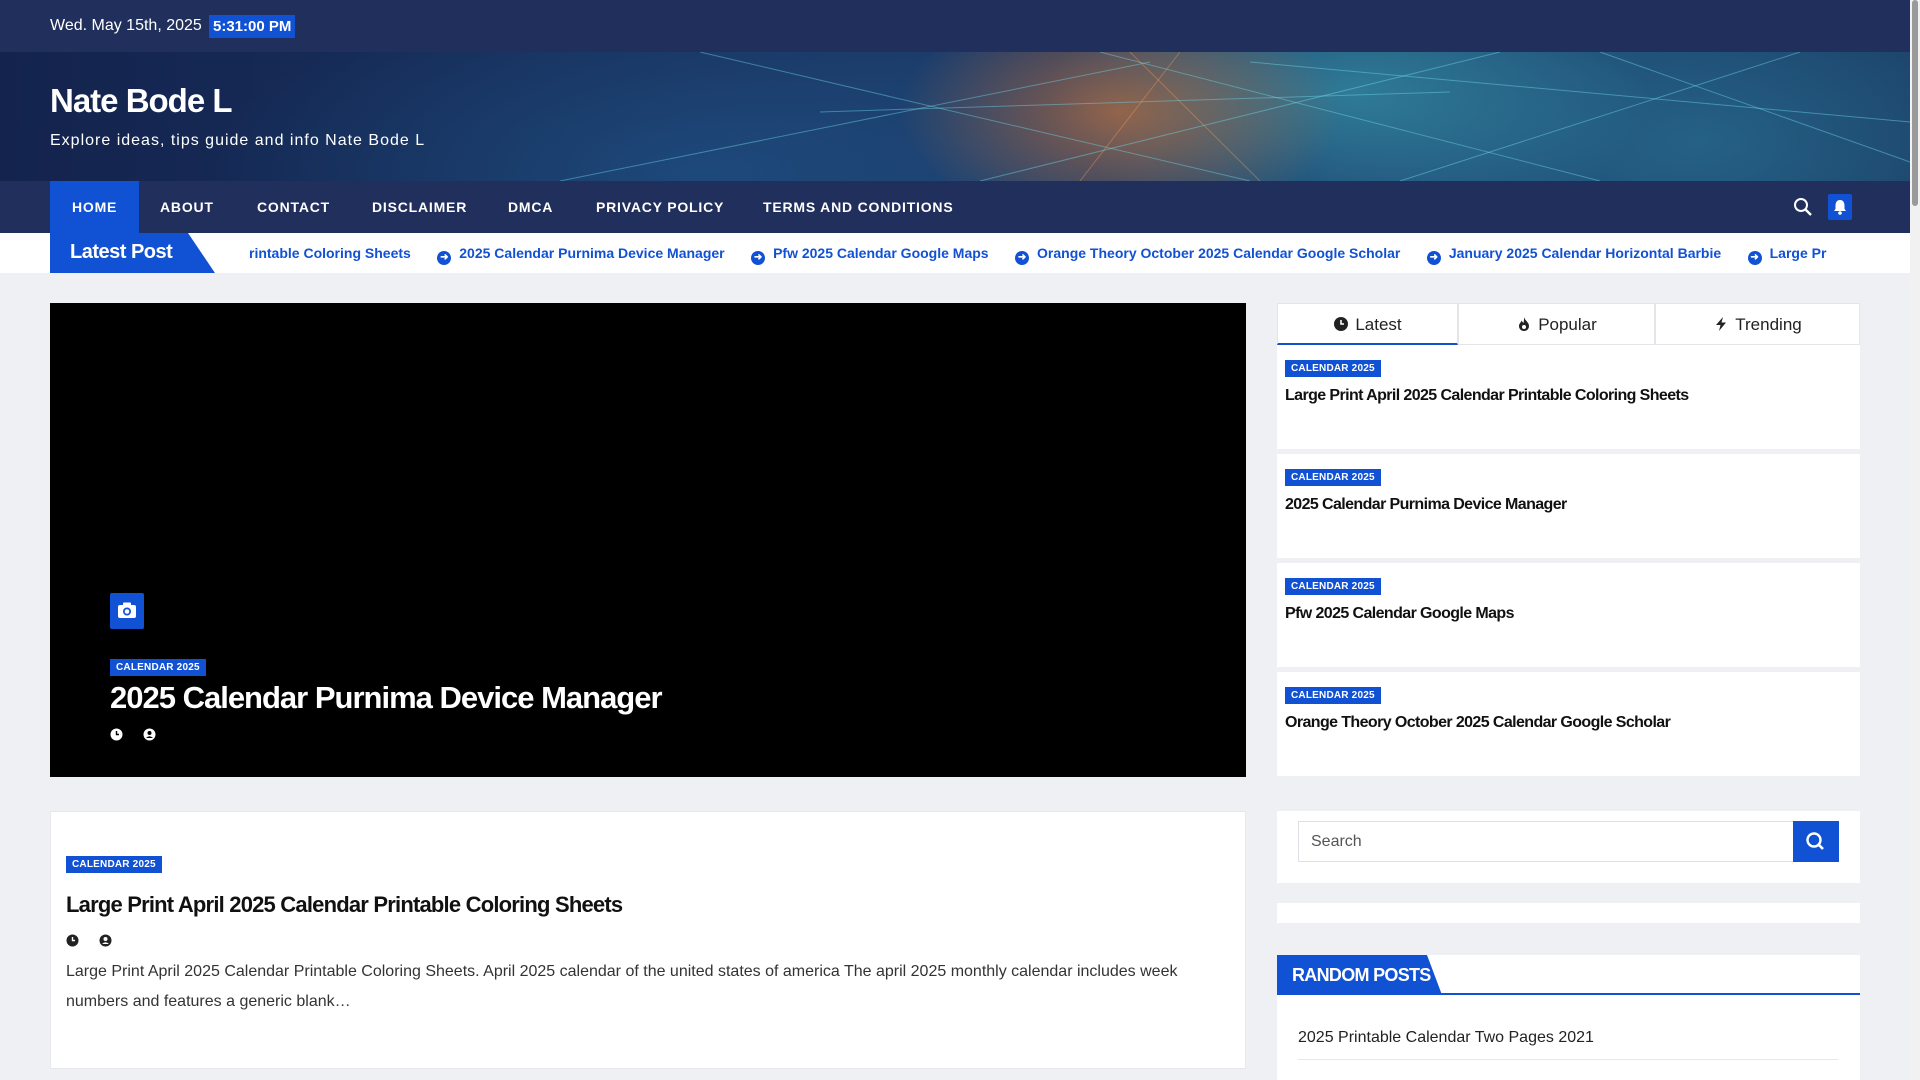 Image resolution: width=1920 pixels, height=1080 pixels. Describe the element at coordinates (132, 253) in the screenshot. I see `ticker-label: Latest Post` at that location.